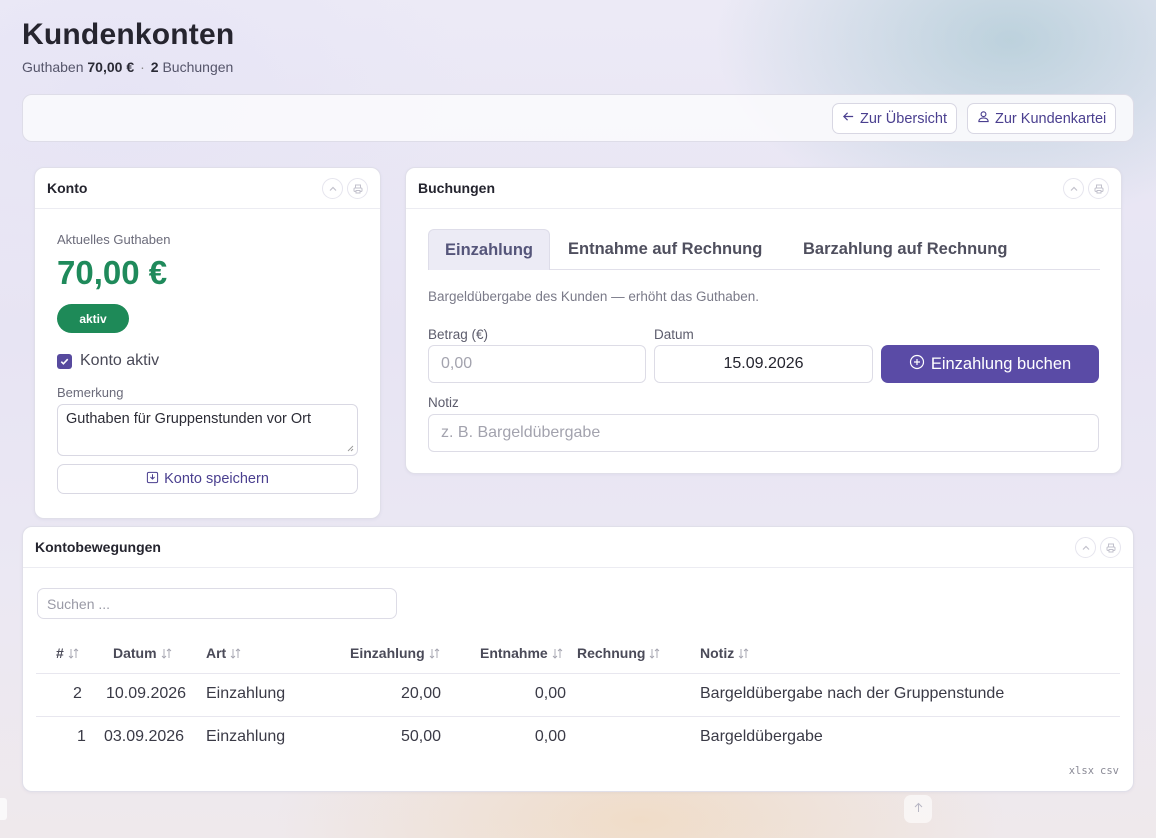 The image size is (1156, 838). Describe the element at coordinates (98, 547) in the screenshot. I see `movements-card-title: Kontobewegungen` at that location.